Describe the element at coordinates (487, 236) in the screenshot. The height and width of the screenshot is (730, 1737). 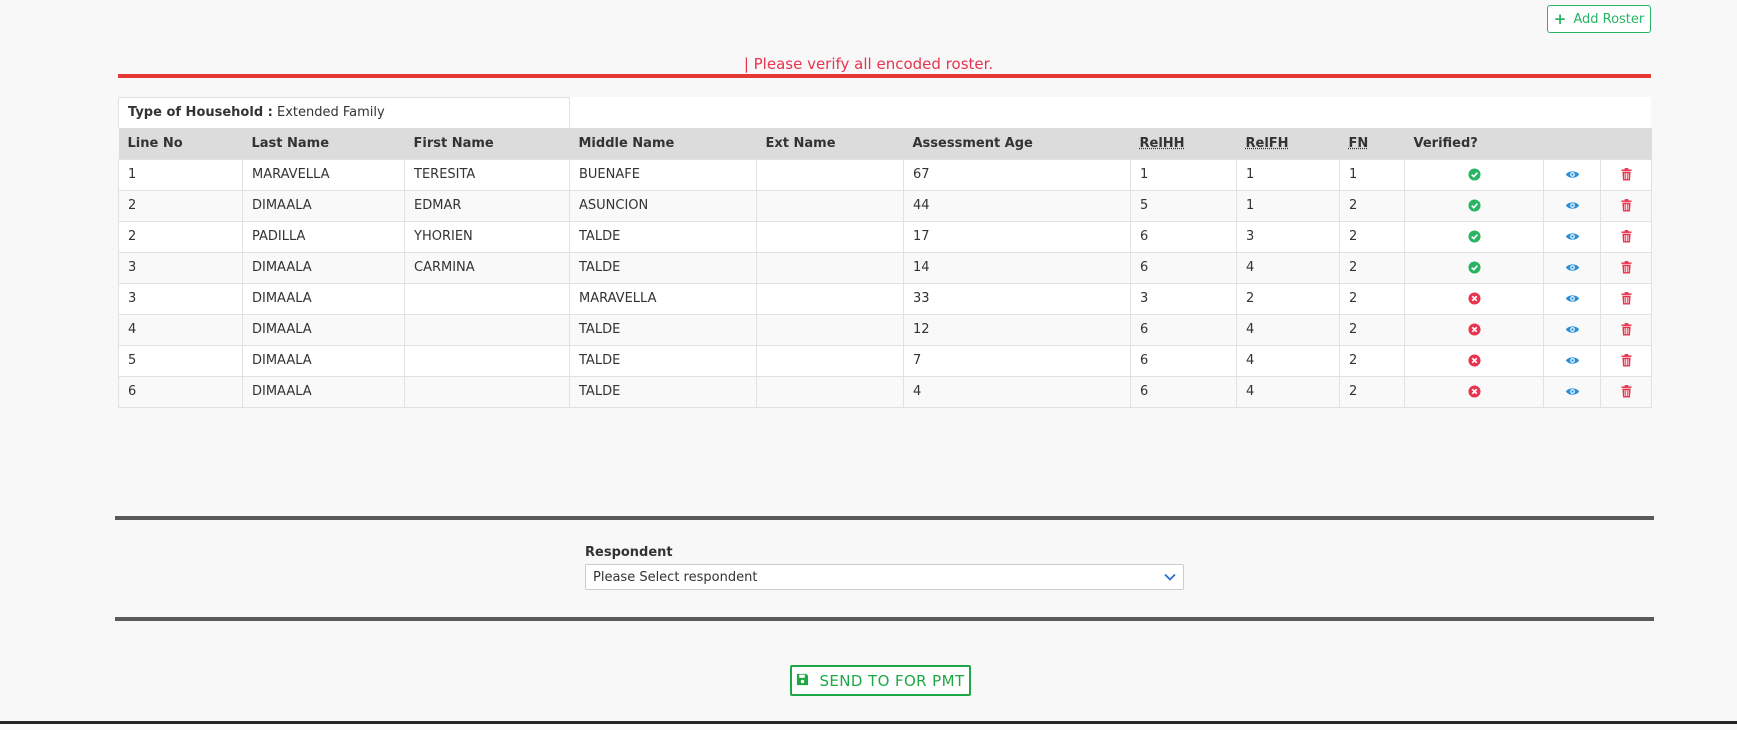
I see `cell-first-name: YHORIEN` at that location.